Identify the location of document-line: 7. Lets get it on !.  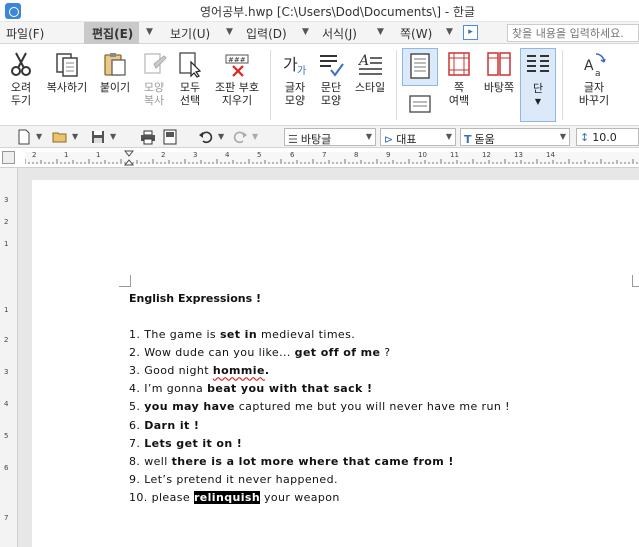
(185, 443).